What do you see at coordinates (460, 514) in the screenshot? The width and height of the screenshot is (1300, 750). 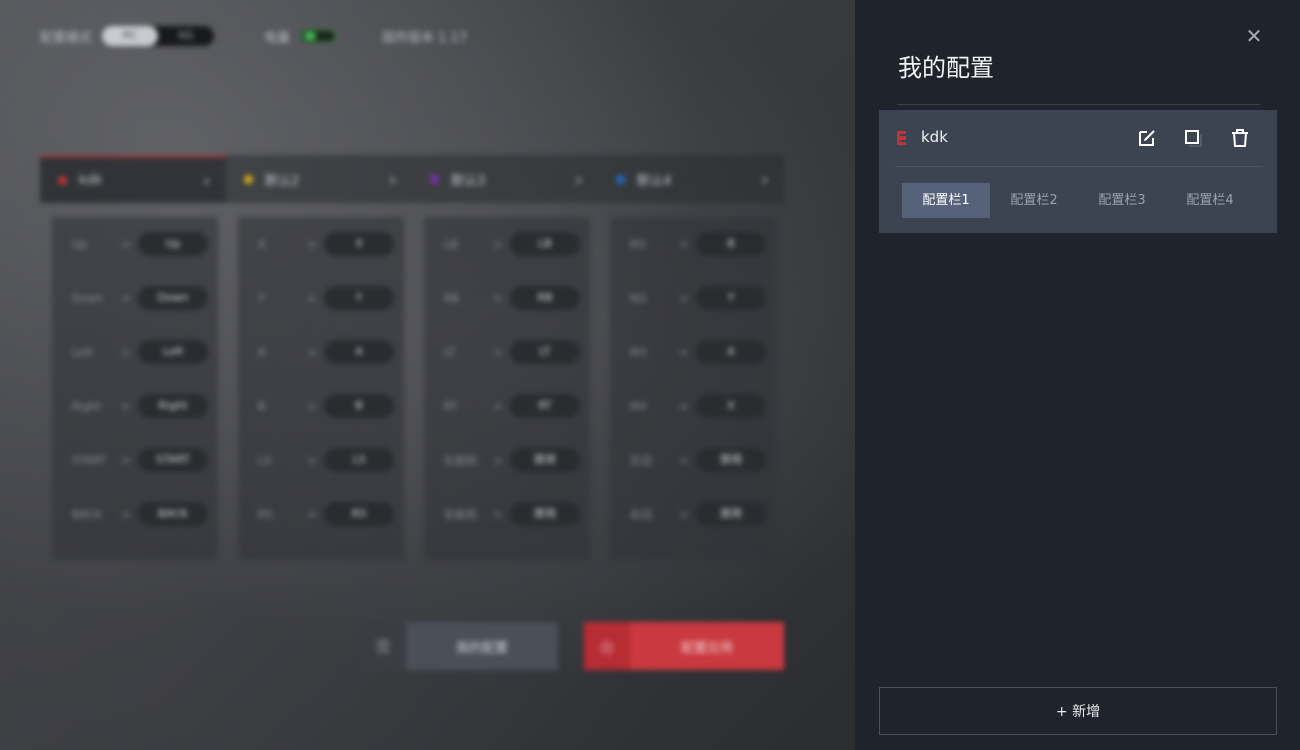 I see `mapping-source: 右扳机` at bounding box center [460, 514].